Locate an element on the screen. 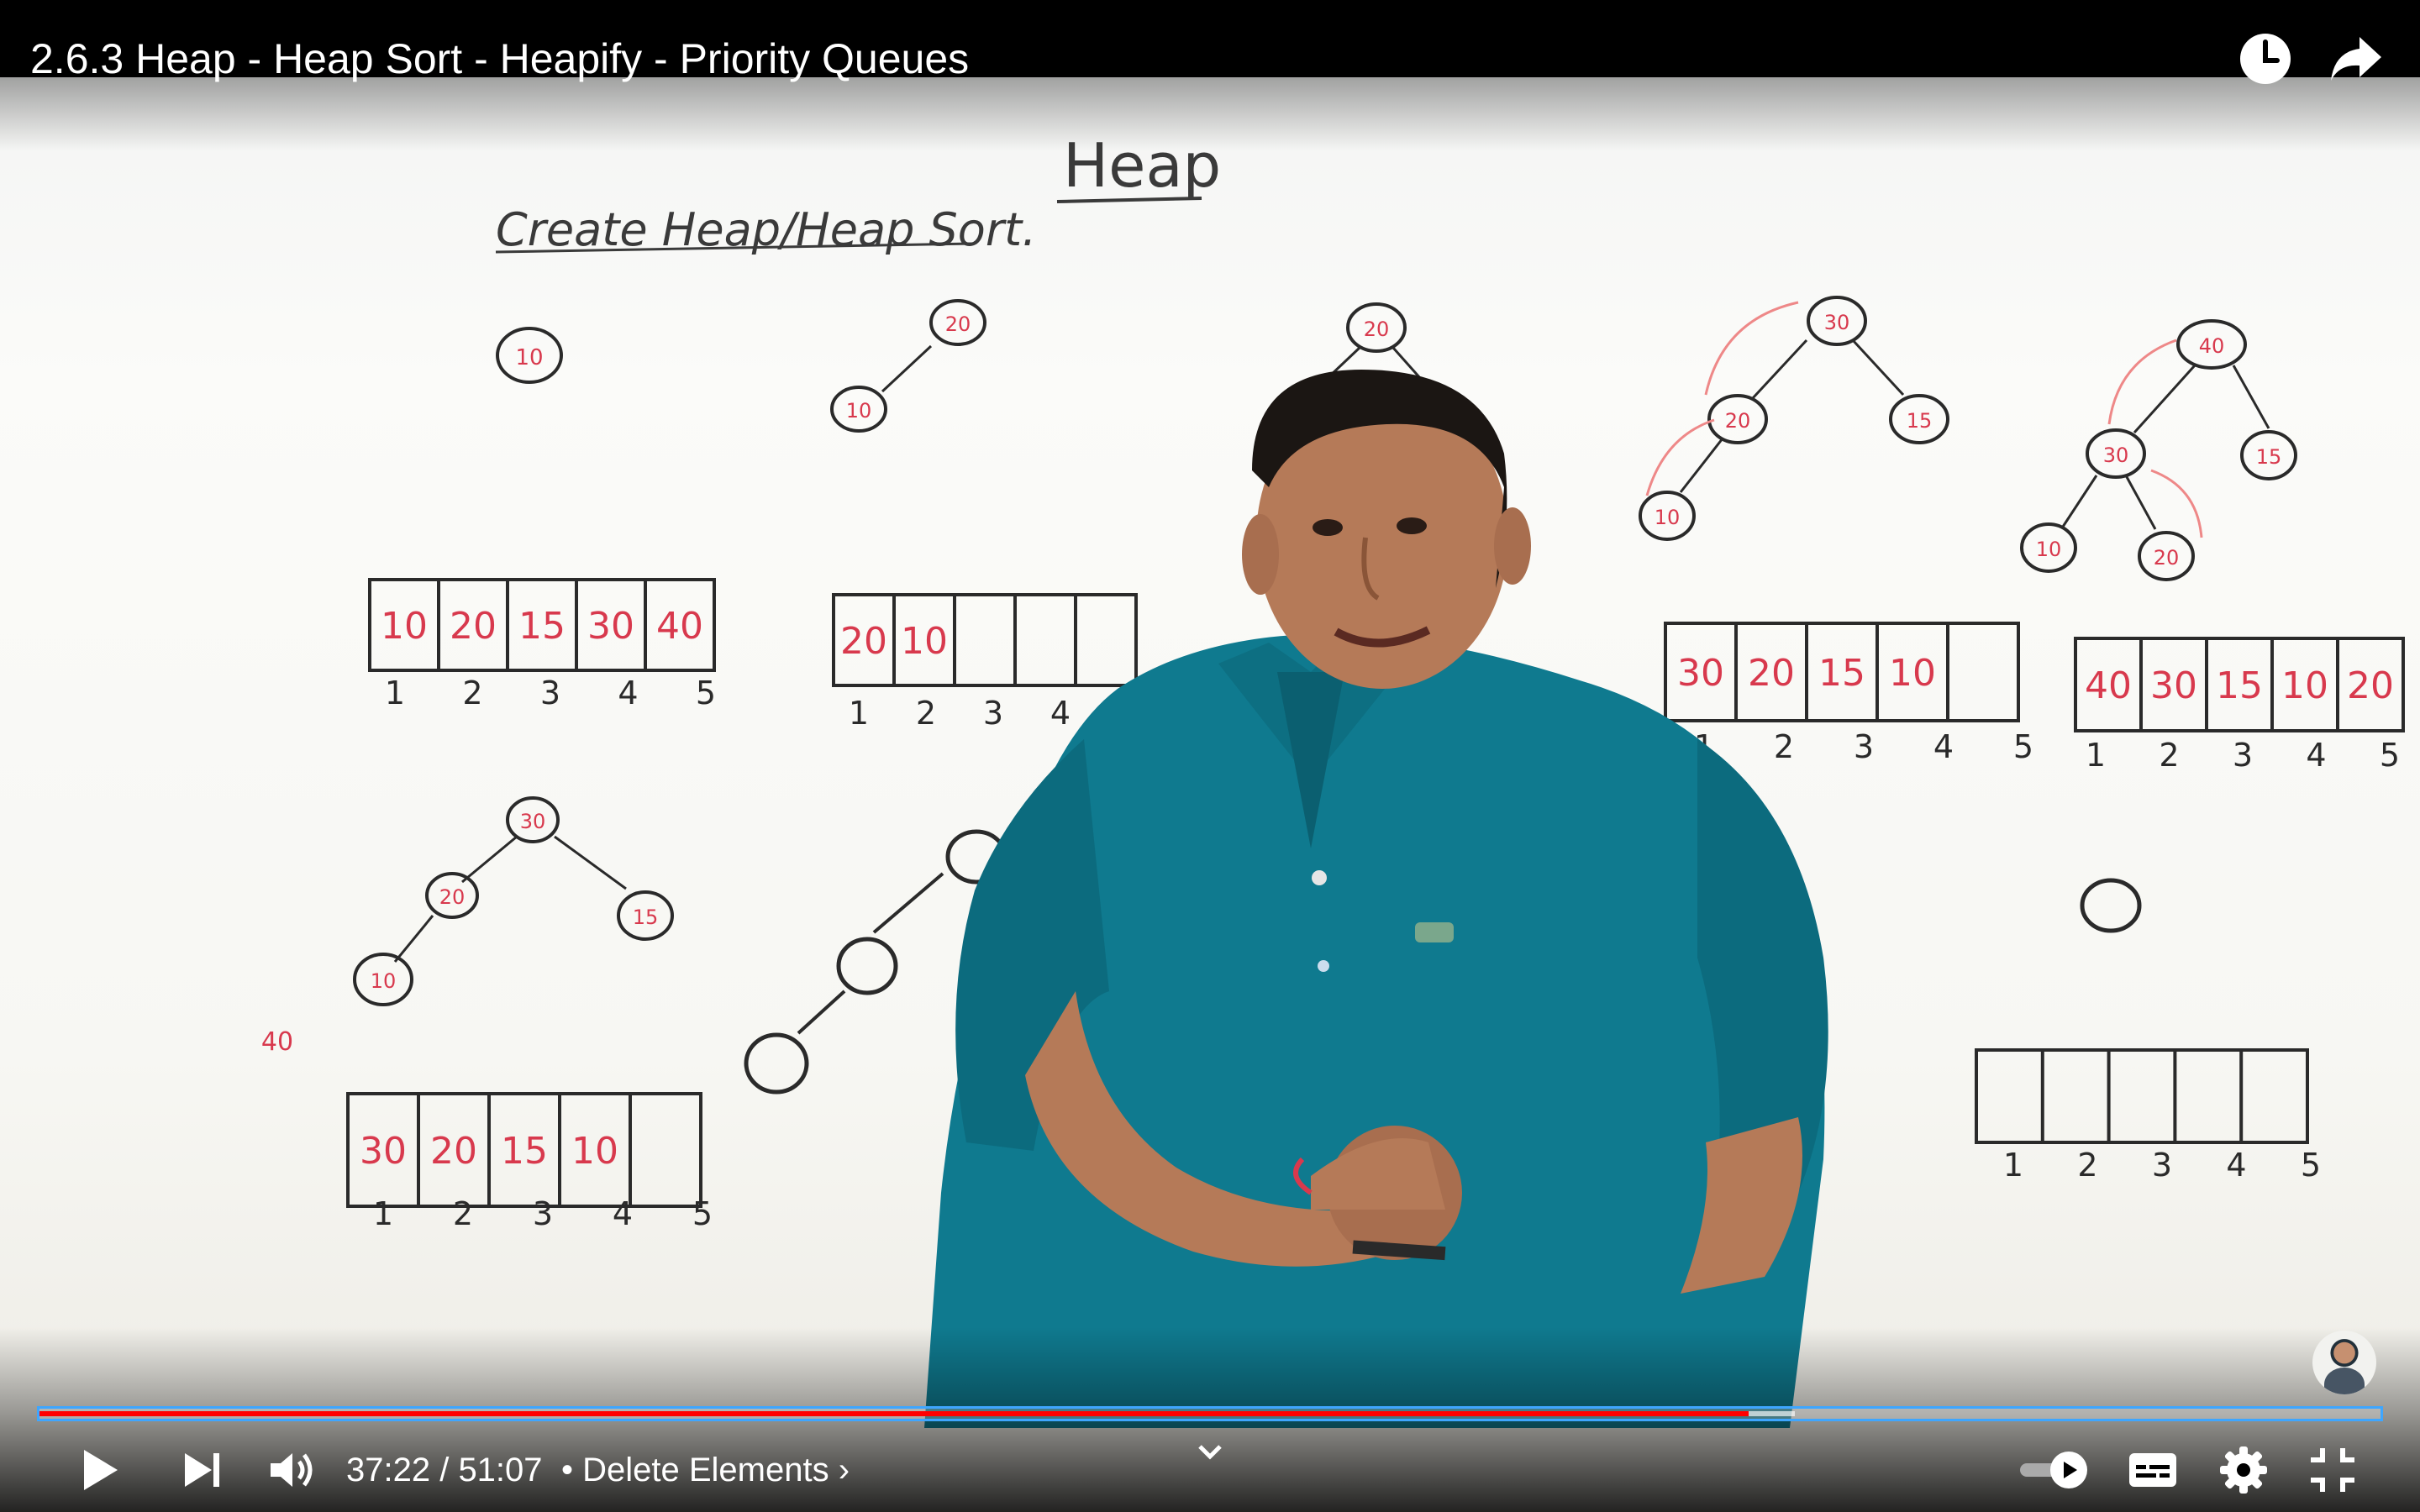  tree-5: 40 30 15 10 20 is located at coordinates (2158, 450).